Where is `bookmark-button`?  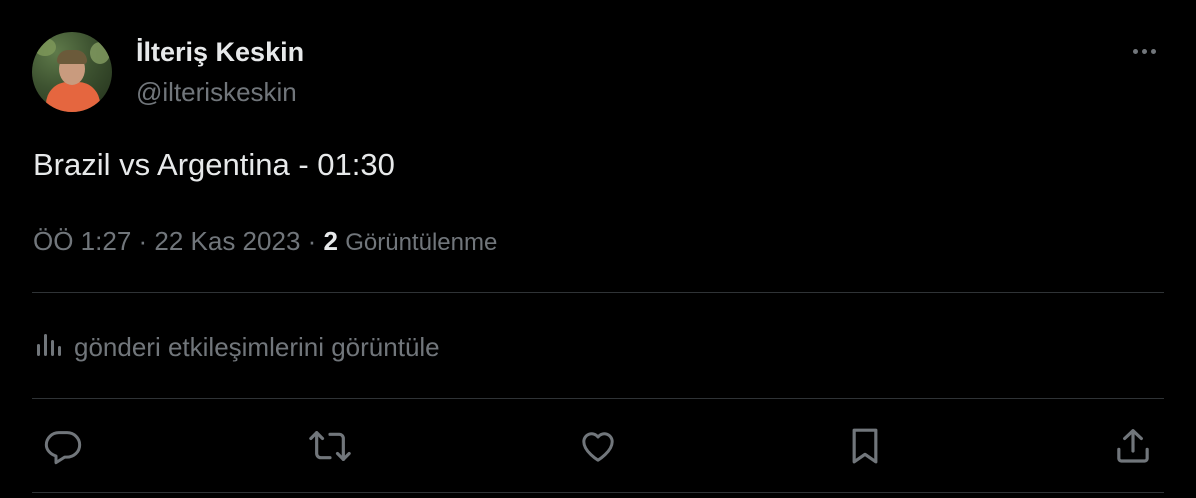
bookmark-button is located at coordinates (865, 446).